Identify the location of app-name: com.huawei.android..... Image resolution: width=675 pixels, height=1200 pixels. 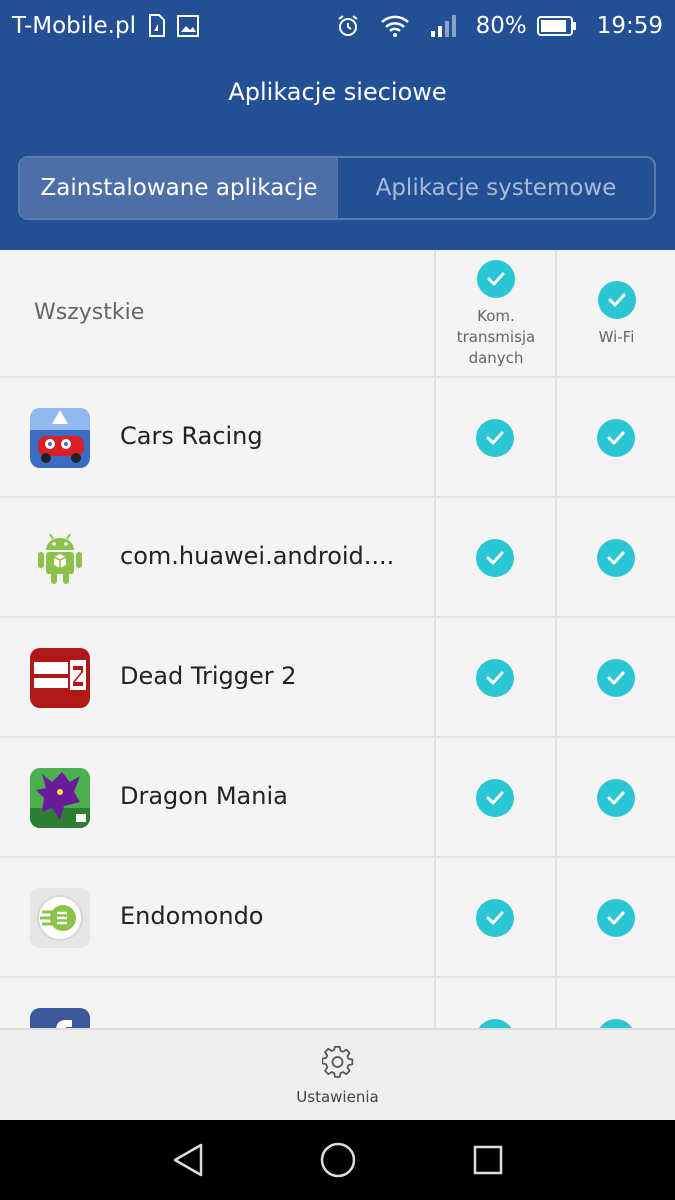
(257, 556).